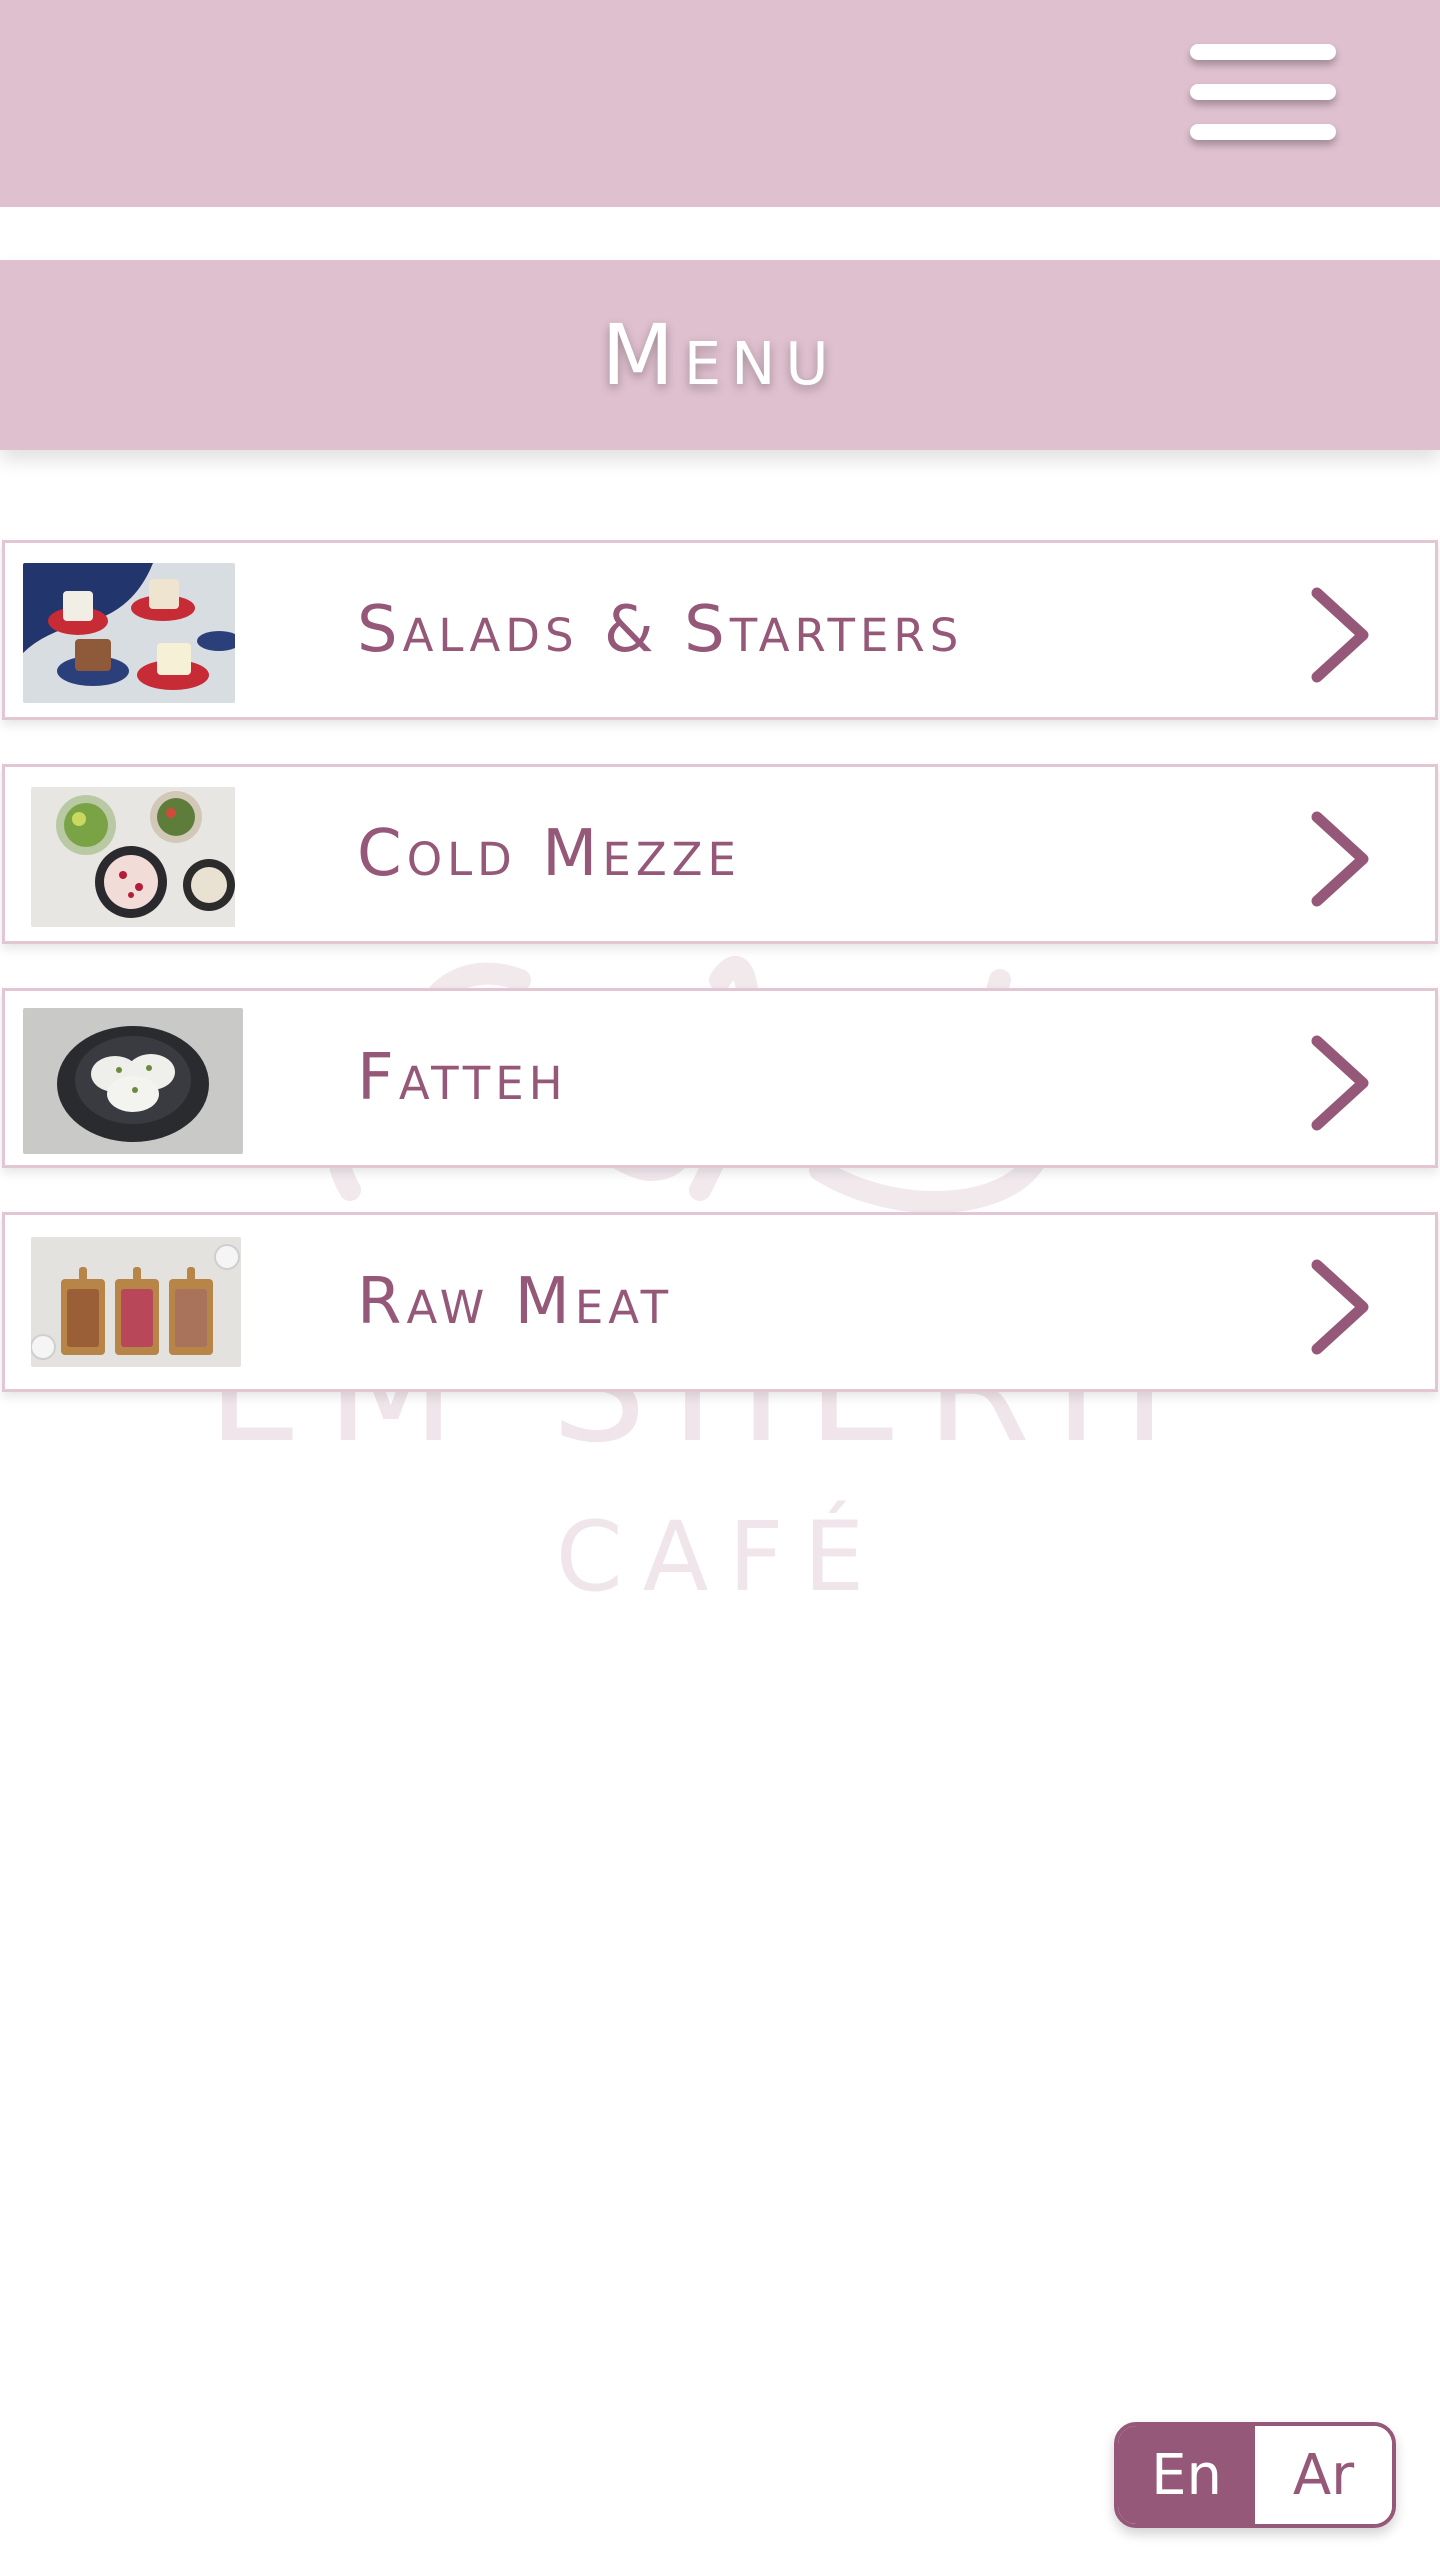  I want to click on language-en-button: En, so click(1186, 2475).